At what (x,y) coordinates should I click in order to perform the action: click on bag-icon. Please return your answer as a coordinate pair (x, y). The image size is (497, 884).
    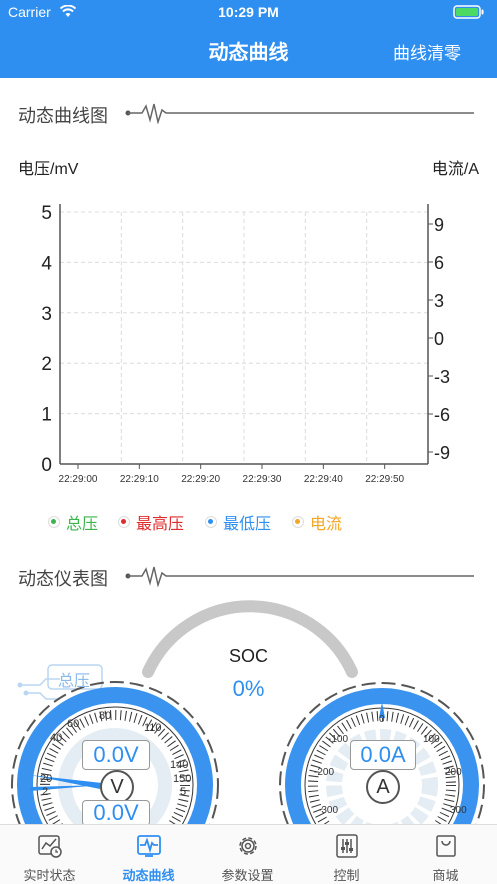
    Looking at the image, I should click on (446, 846).